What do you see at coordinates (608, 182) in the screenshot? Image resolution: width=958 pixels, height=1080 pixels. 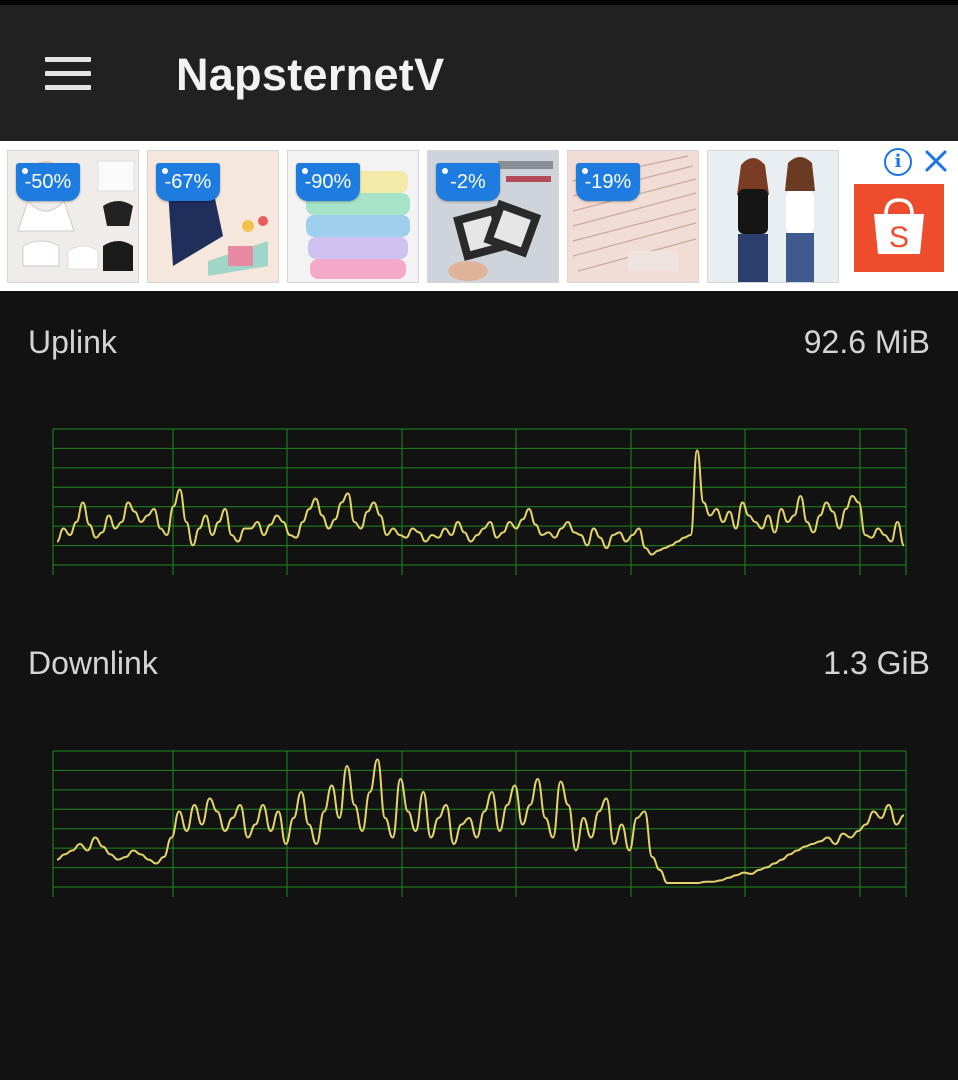 I see `discount-tag: -19%` at bounding box center [608, 182].